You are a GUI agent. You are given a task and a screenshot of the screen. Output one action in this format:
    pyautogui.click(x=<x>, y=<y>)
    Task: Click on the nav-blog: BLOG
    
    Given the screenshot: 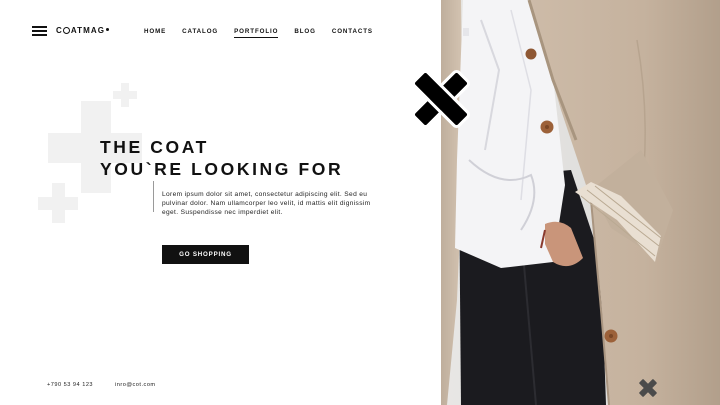 What is the action you would take?
    pyautogui.click(x=304, y=33)
    